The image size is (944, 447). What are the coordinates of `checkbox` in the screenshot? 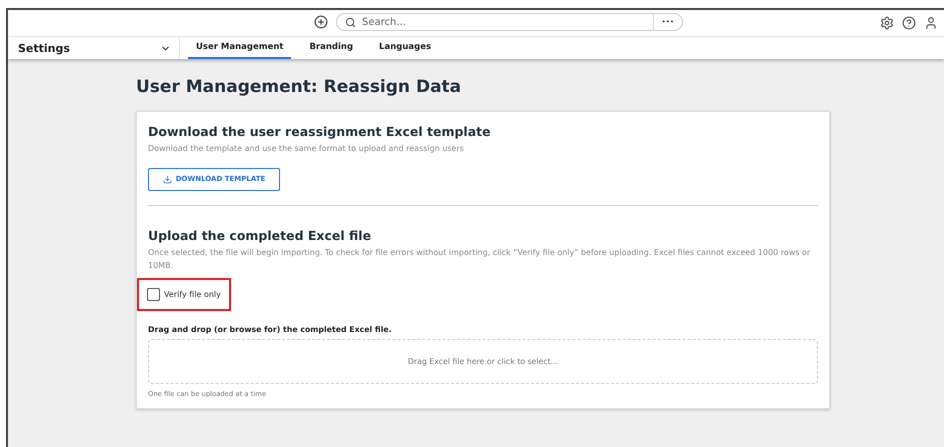 It's located at (153, 295).